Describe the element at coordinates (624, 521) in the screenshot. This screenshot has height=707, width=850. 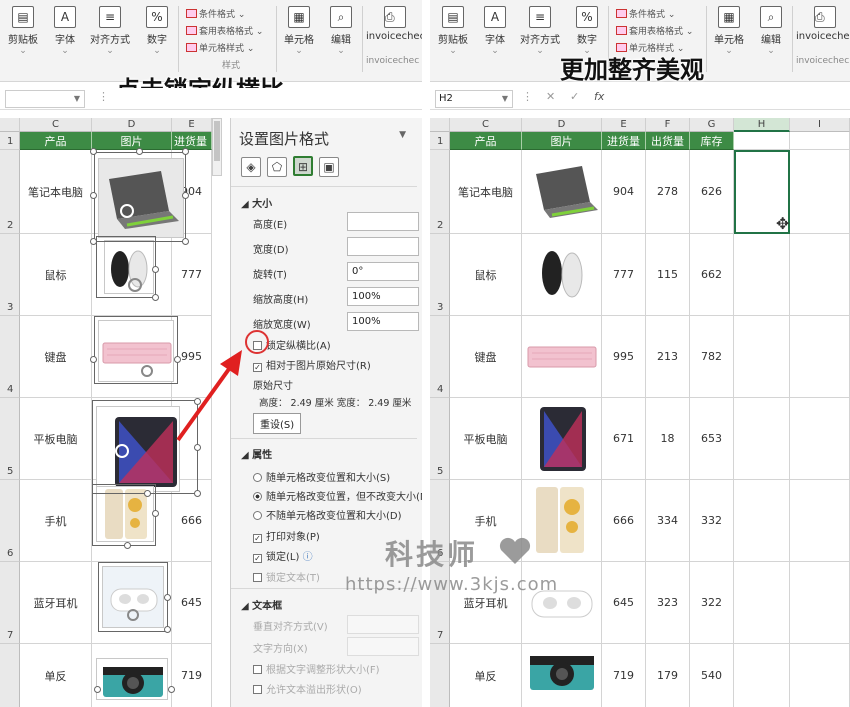
I see `cell-purchase: 666` at that location.